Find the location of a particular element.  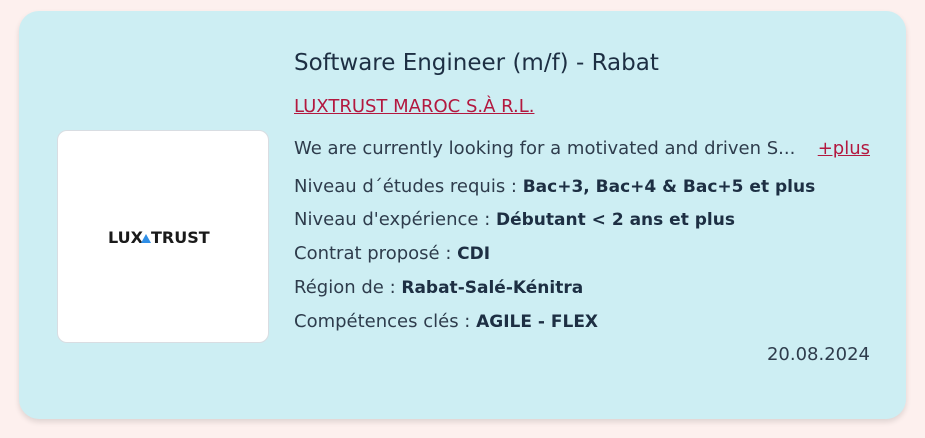

detail-value: AGILE - FLEX is located at coordinates (537, 322).